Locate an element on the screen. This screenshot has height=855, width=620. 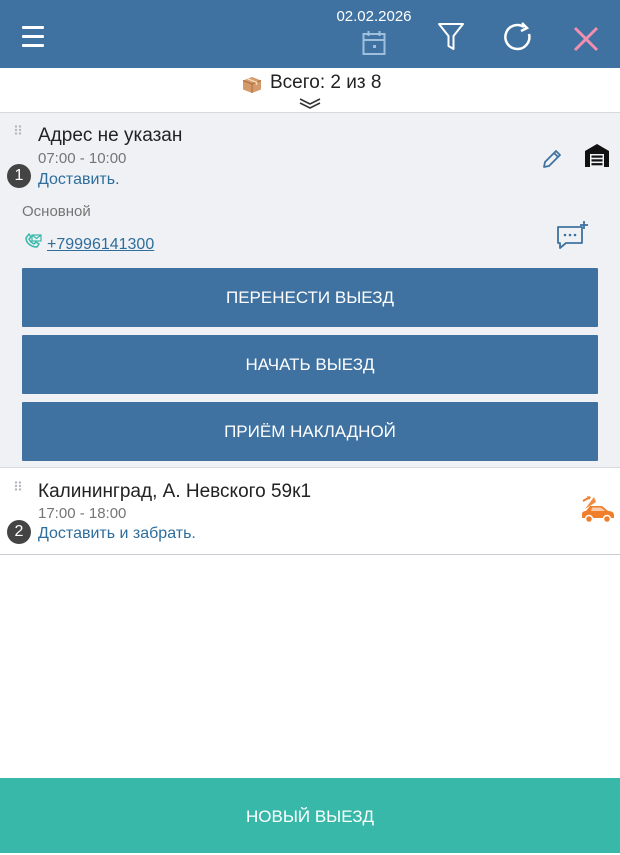
add-comment-icon is located at coordinates (573, 234).